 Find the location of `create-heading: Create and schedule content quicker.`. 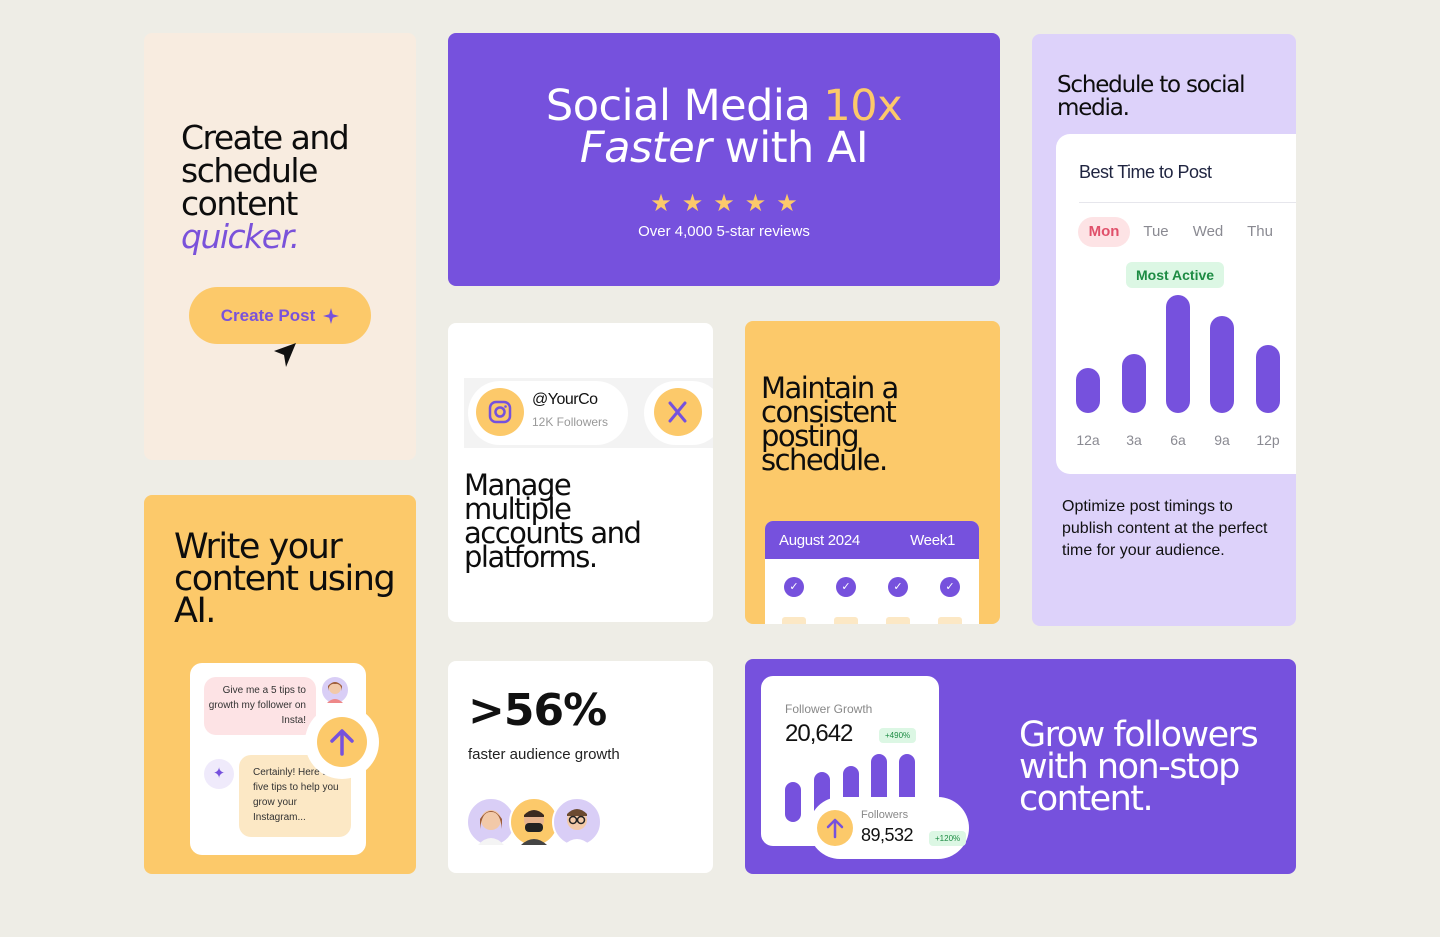

create-heading: Create and schedule content quicker. is located at coordinates (296, 187).